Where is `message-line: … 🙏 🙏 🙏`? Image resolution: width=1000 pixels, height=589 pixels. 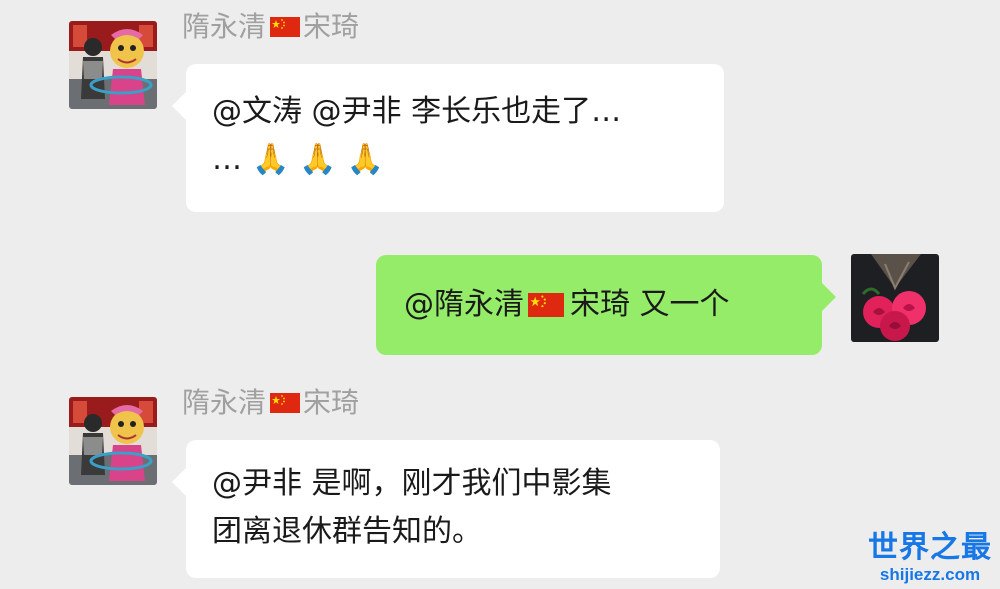 message-line: … 🙏 🙏 🙏 is located at coordinates (468, 160).